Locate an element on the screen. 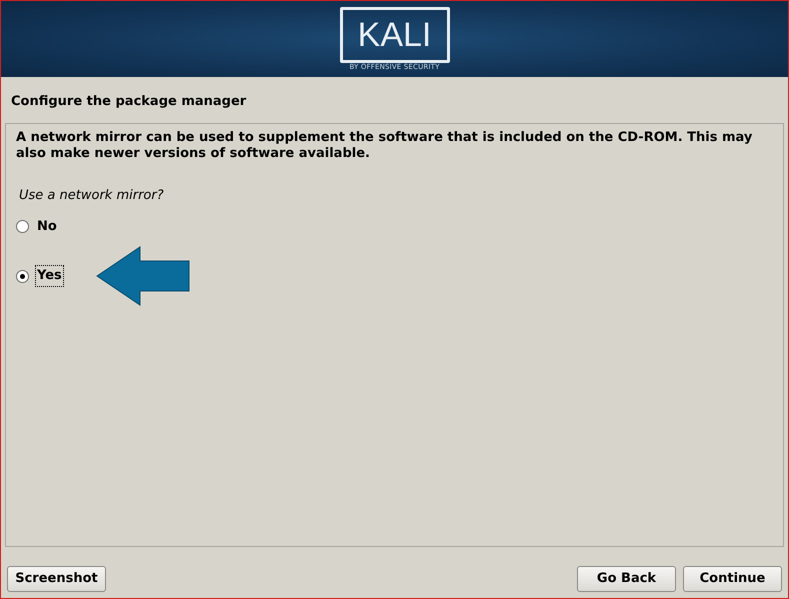 The image size is (789, 599). logo-text: KALI is located at coordinates (395, 35).